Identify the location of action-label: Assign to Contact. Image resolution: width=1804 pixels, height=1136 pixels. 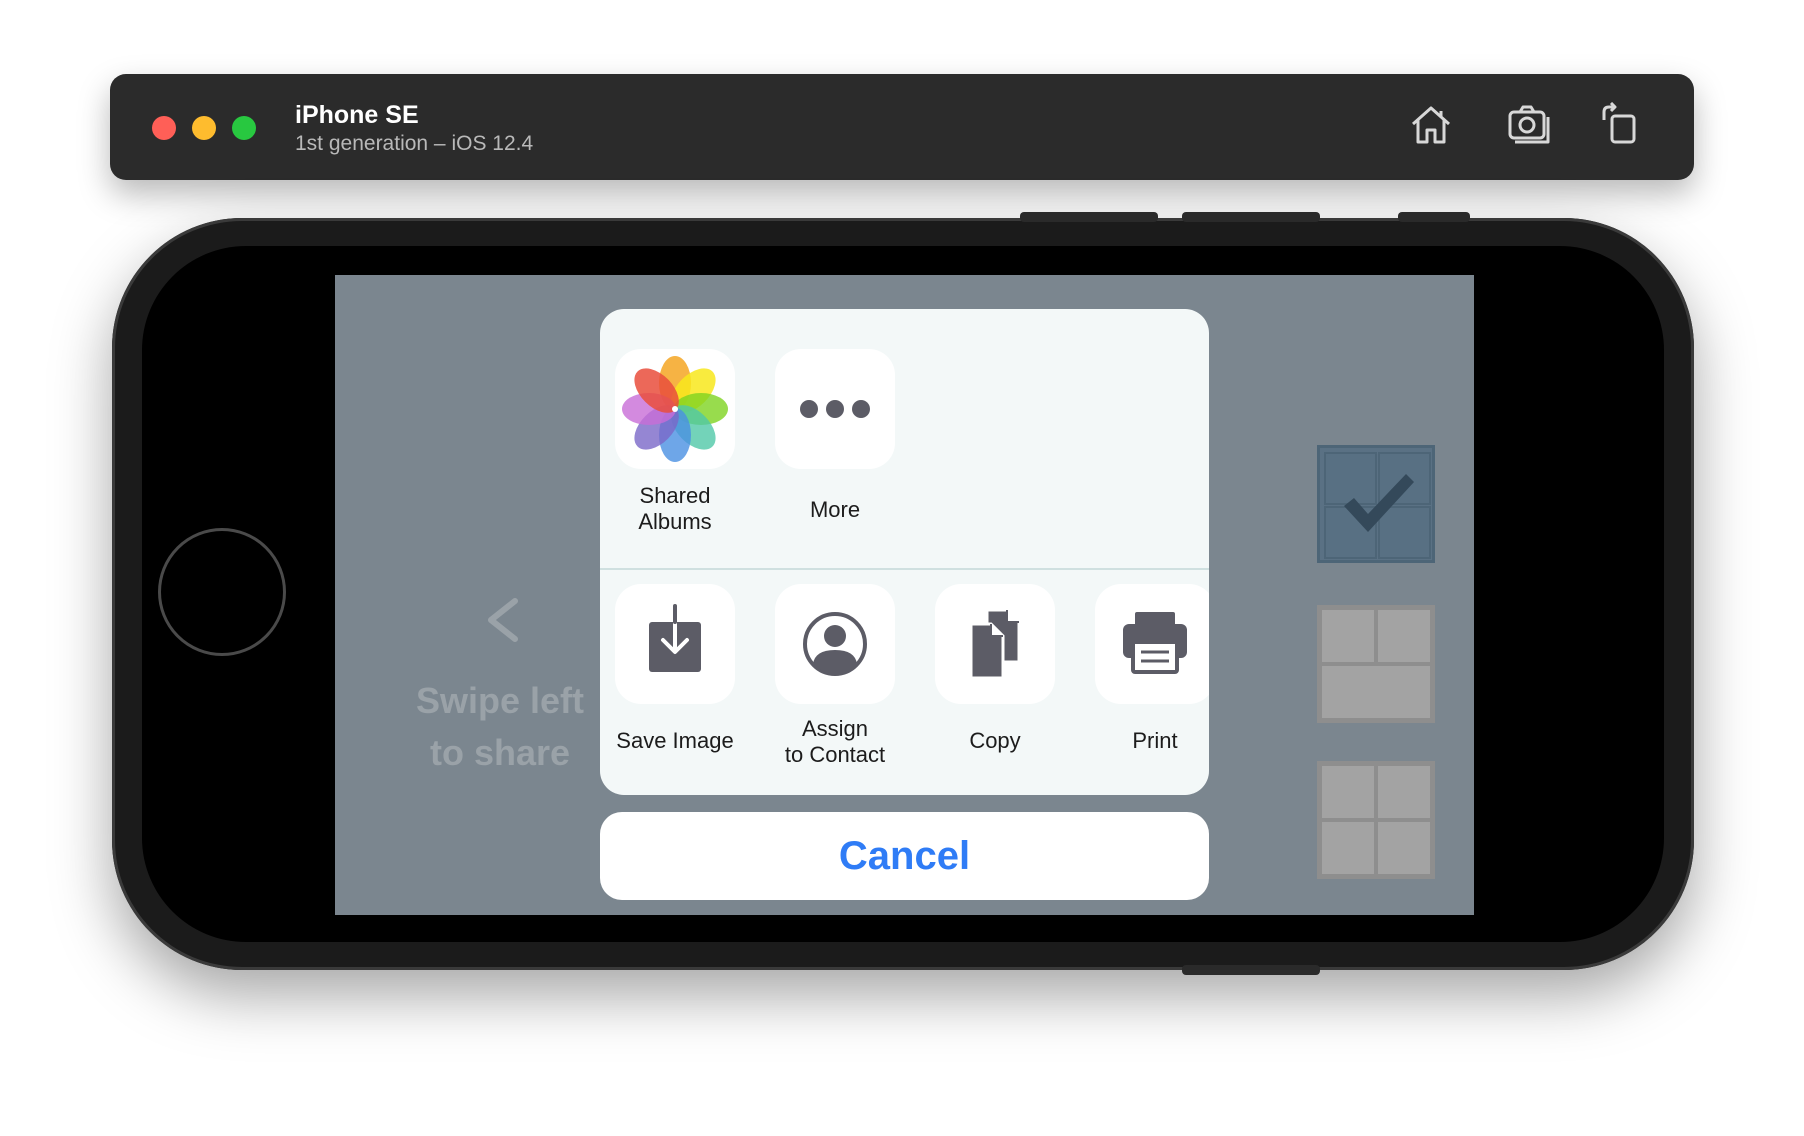
(835, 741).